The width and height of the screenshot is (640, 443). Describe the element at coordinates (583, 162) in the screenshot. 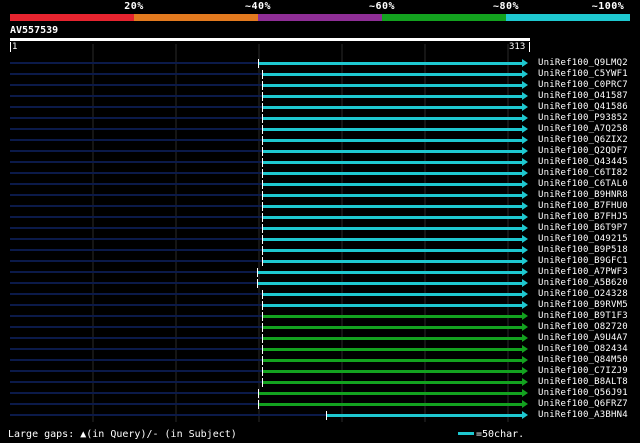

I see `hit-label: UniRef100_Q43445` at that location.